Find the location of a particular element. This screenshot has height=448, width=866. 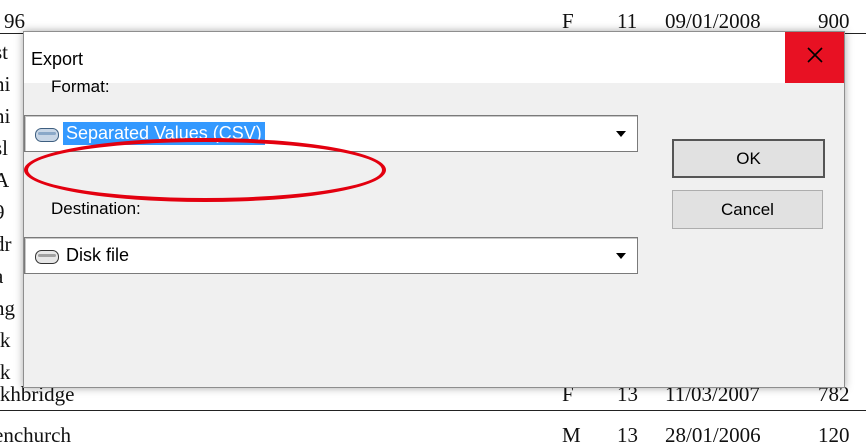

report-rule is located at coordinates (433, 410).